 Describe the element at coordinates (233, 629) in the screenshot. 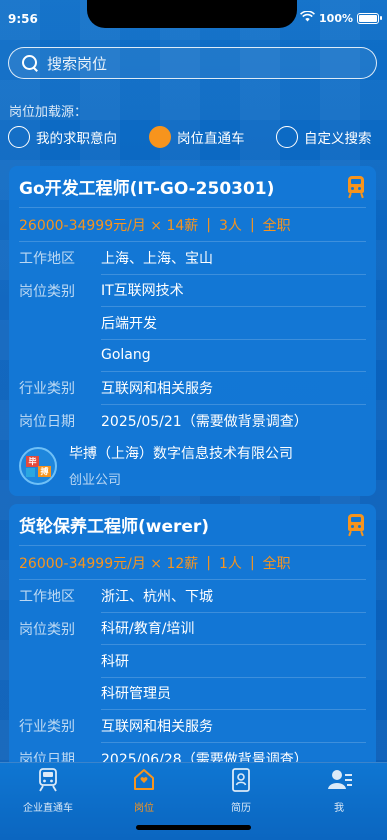

I see `info-value: 科研/教育/培训` at that location.